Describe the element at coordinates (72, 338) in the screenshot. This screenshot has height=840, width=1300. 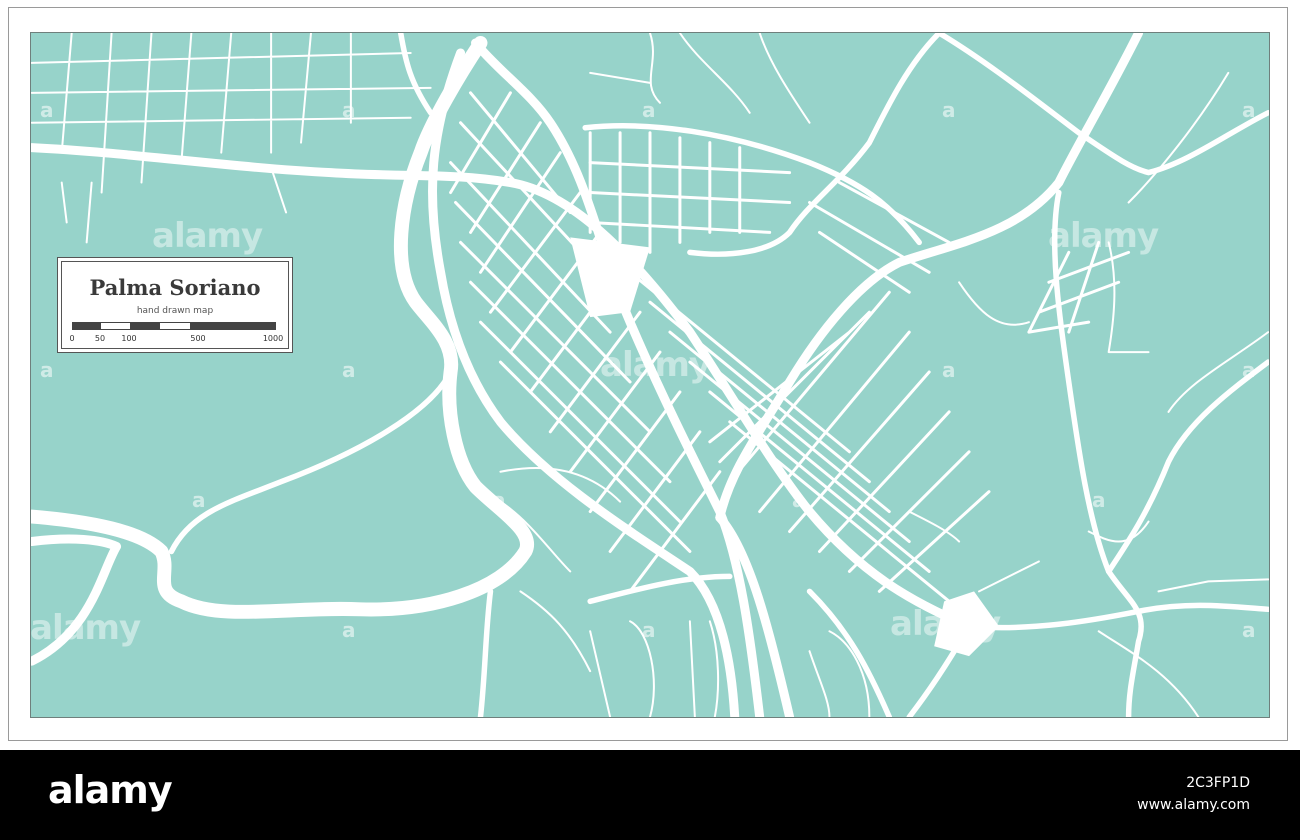
I see `scale-tick-label: 0` at that location.